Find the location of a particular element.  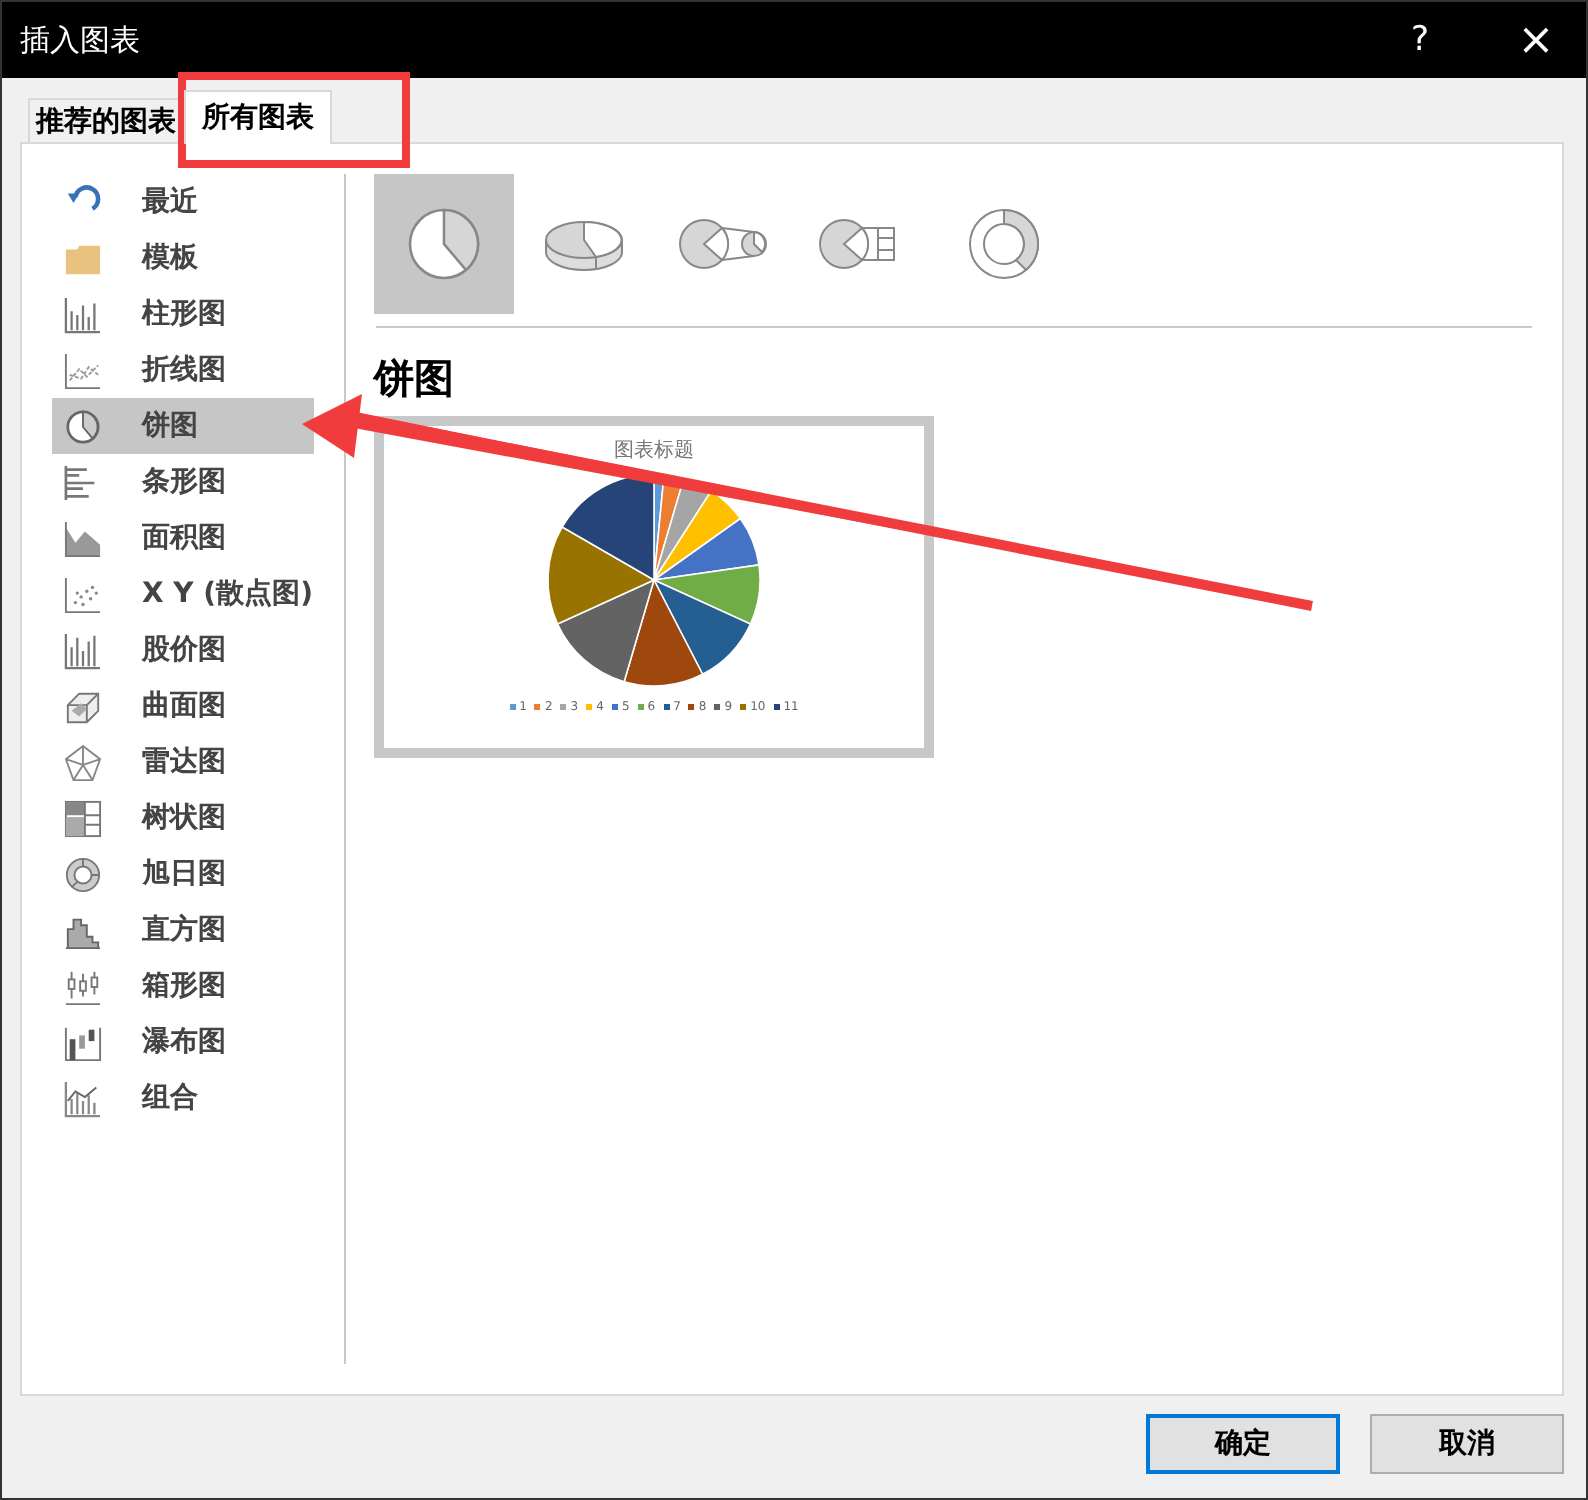

chart-type-item: 瀑布图 is located at coordinates (183, 1042).